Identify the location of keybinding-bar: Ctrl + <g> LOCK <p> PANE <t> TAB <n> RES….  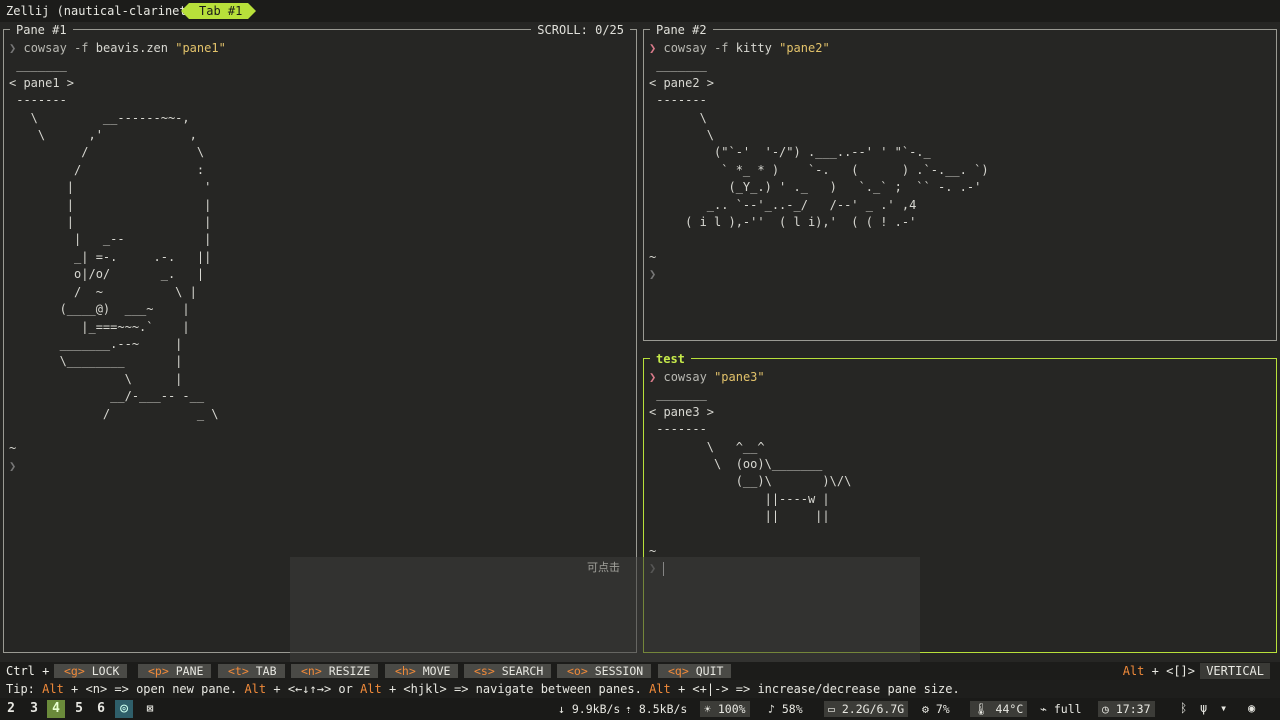
(640, 671).